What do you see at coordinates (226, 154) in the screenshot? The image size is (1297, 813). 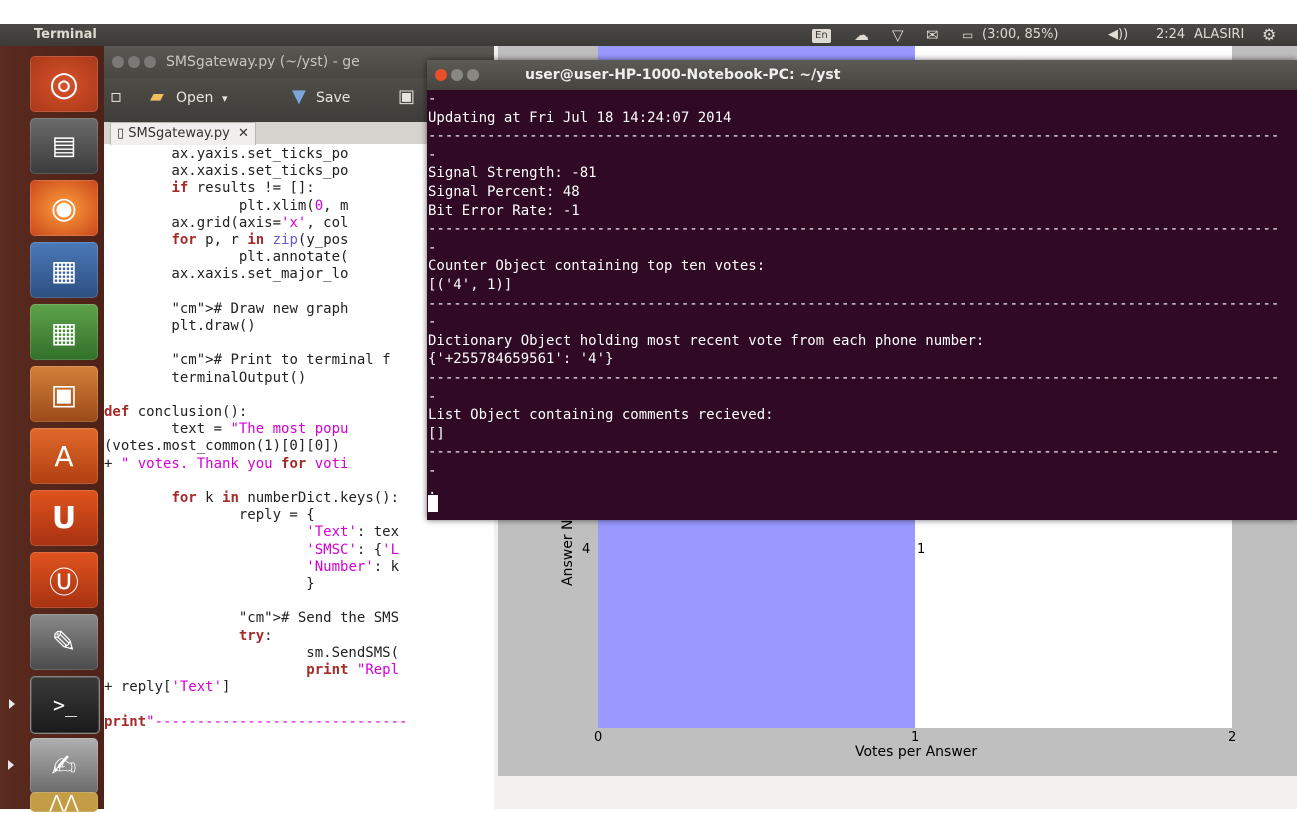 I see `code-line: ax.yaxis.set_ticks_po` at bounding box center [226, 154].